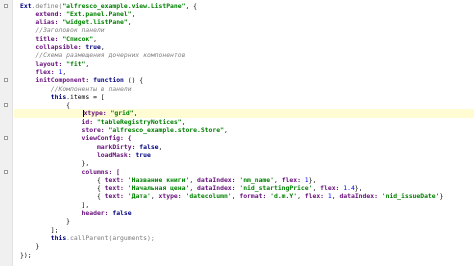 This screenshot has height=266, width=474. What do you see at coordinates (95, 22) in the screenshot?
I see `code-token: "widget.listPane"` at bounding box center [95, 22].